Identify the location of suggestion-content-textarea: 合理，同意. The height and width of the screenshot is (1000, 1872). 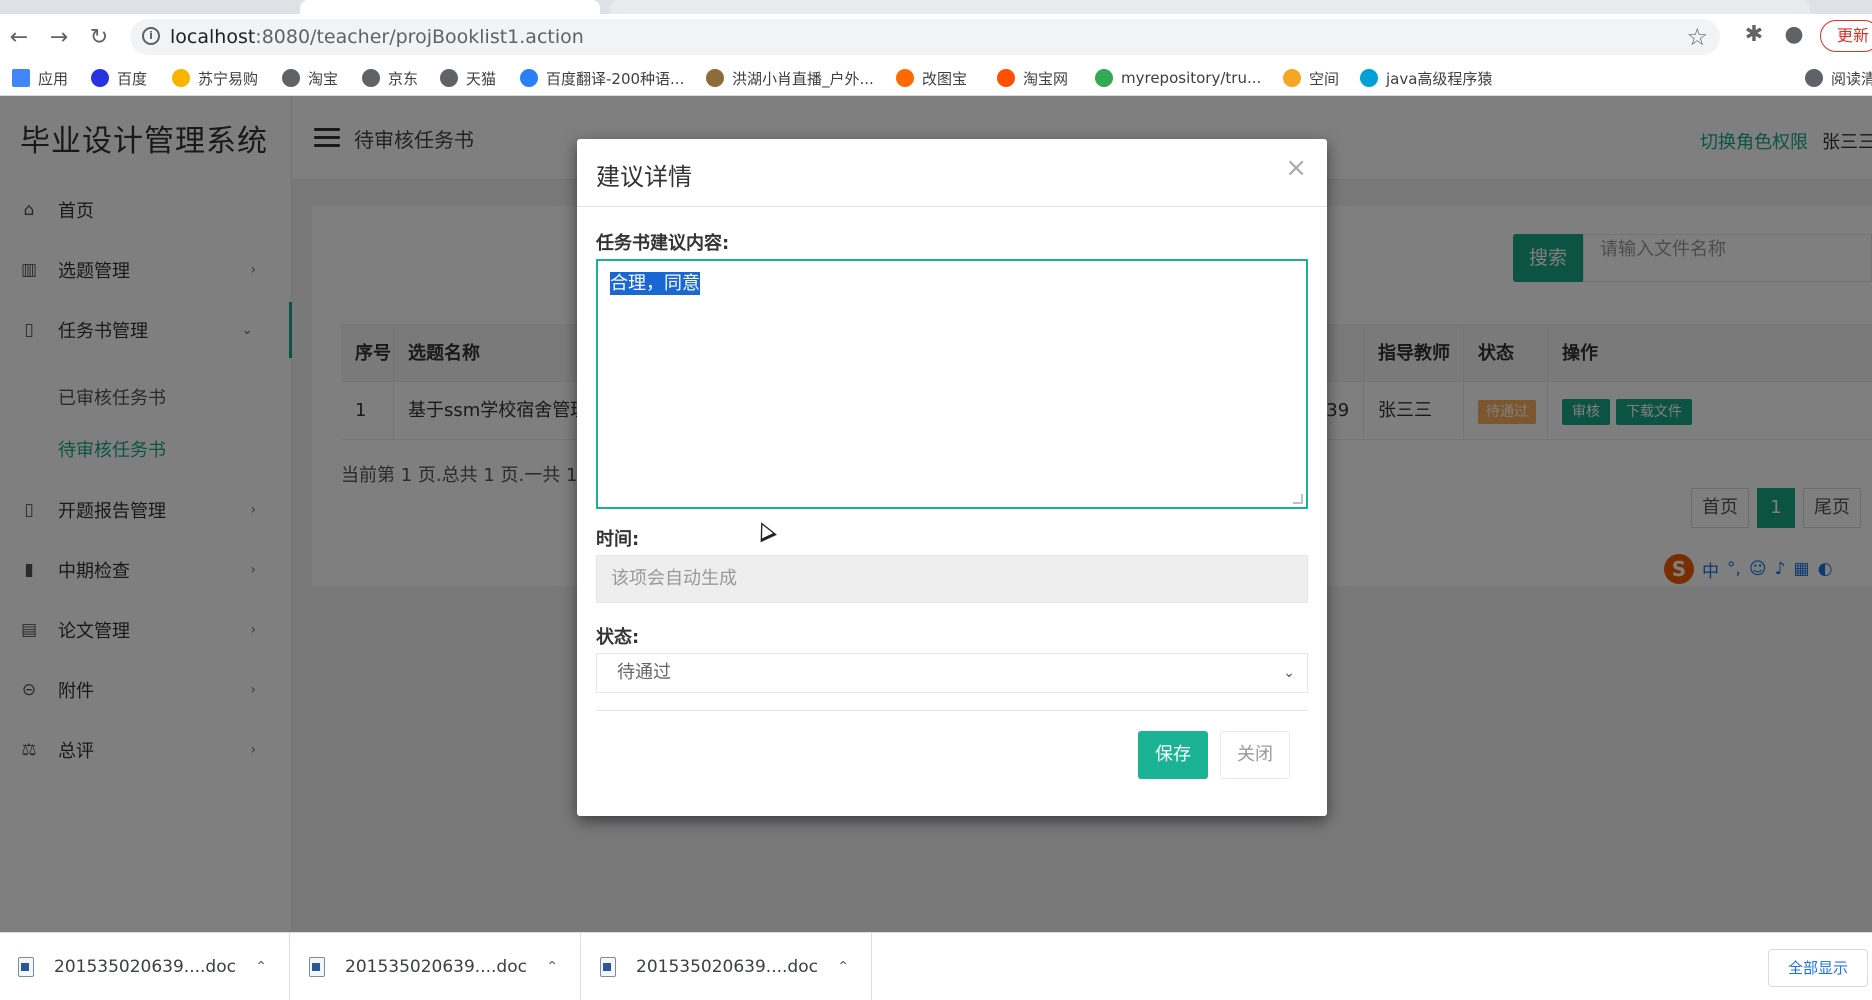
(952, 384).